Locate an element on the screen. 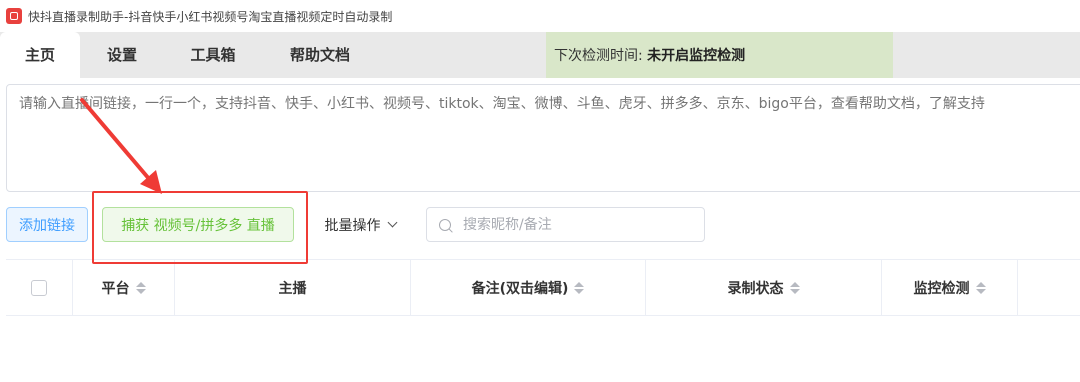  add-link-button: 添加链接 is located at coordinates (47, 224).